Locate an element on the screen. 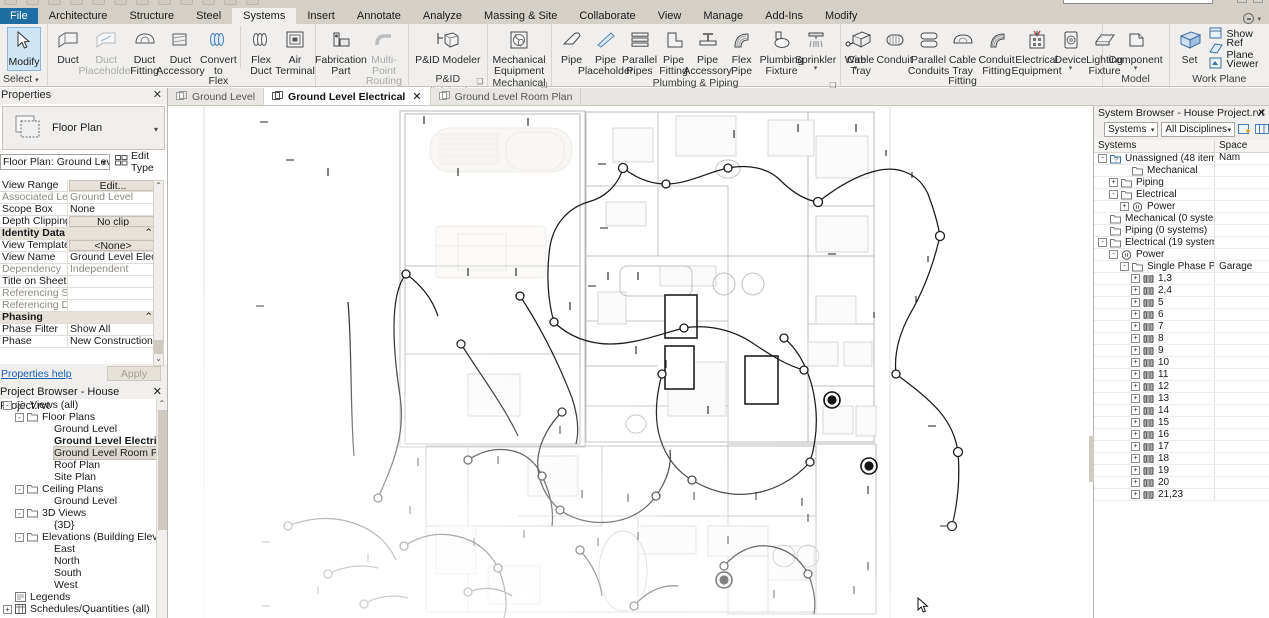 This screenshot has height=618, width=1269. conduit-button: Conduit is located at coordinates (894, 46).